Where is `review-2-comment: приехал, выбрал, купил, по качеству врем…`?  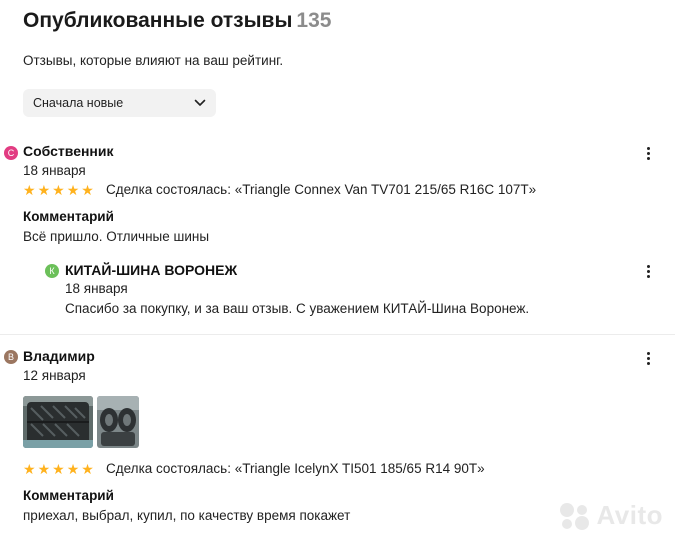
review-2-comment: приехал, выбрал, купил, по качеству врем… is located at coordinates (187, 515).